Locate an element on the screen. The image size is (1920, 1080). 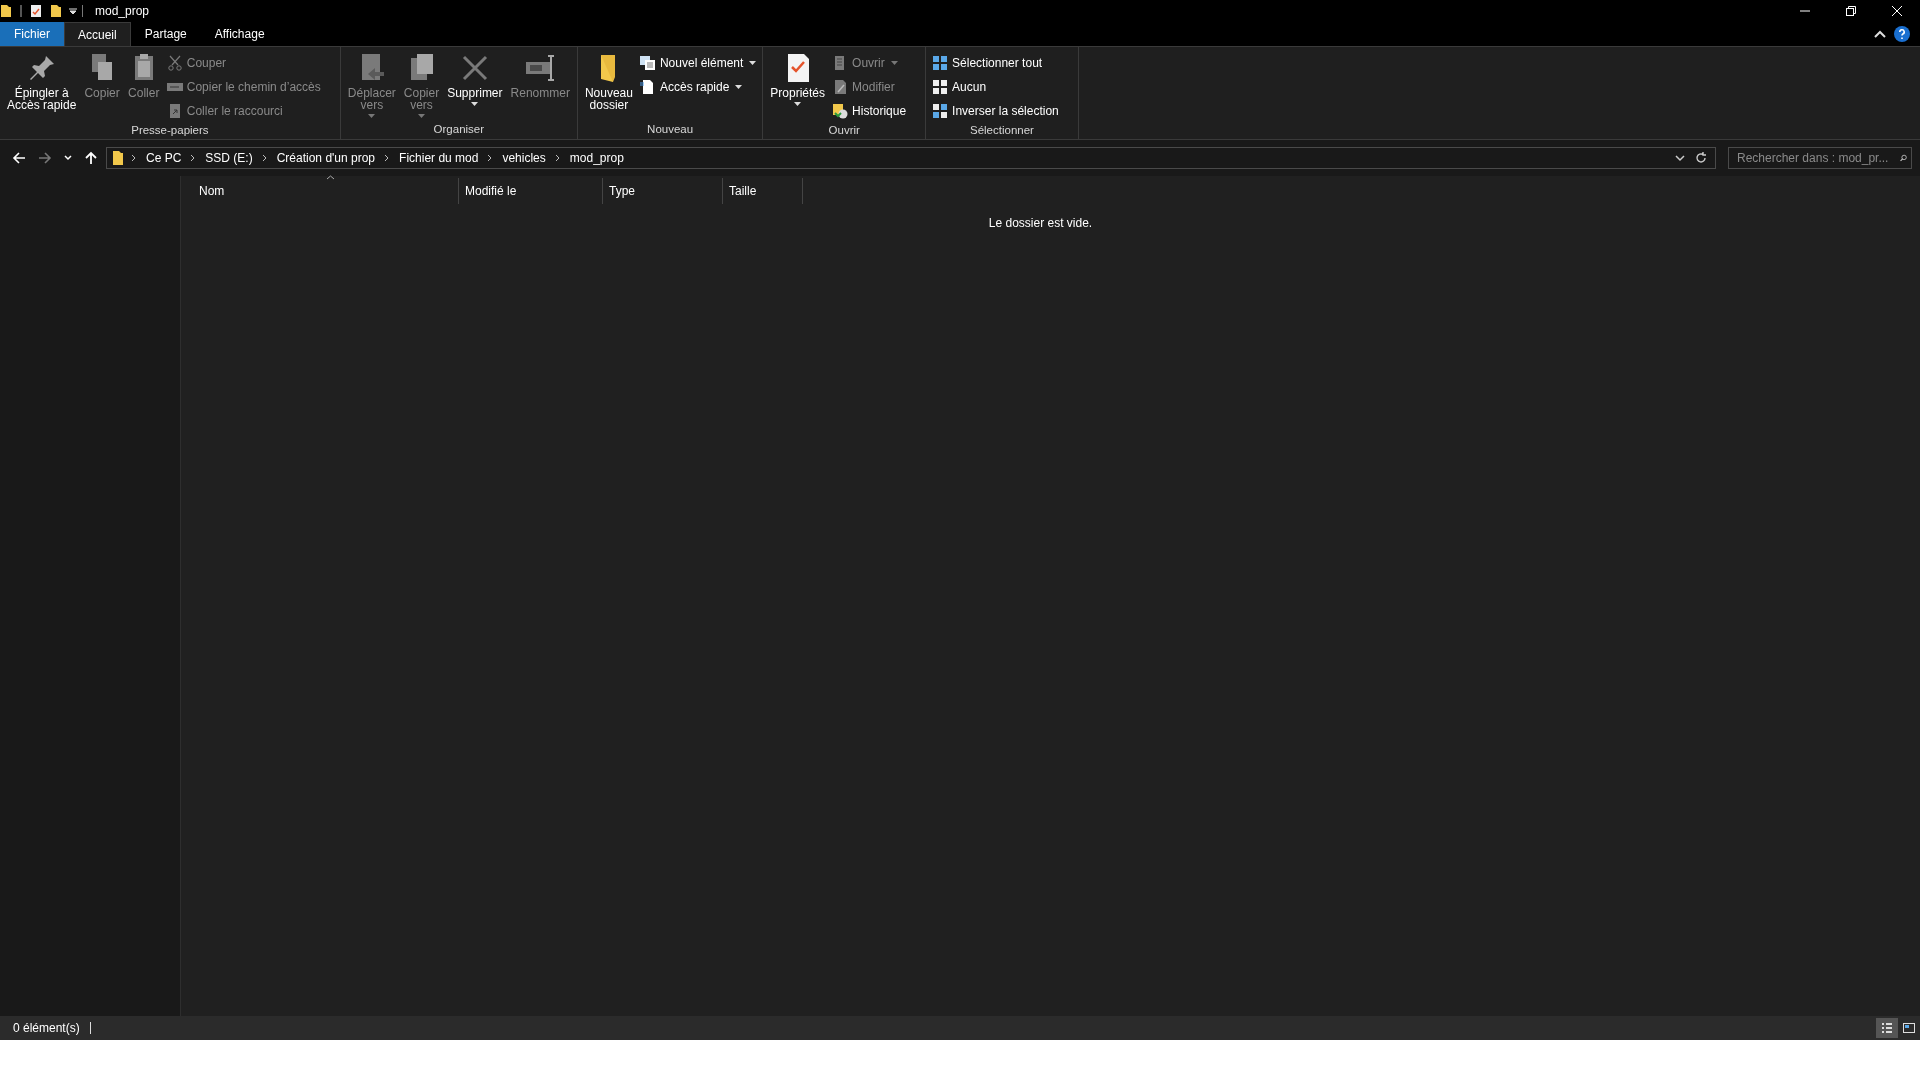
large-icons-view-icon is located at coordinates (1909, 1028).